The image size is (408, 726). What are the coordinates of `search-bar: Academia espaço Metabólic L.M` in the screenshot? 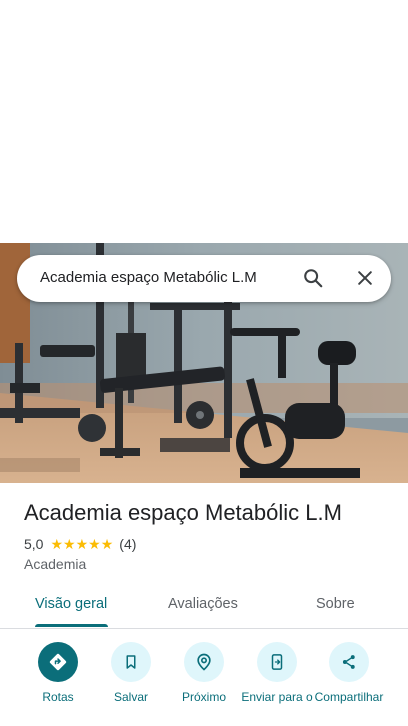 It's located at (204, 278).